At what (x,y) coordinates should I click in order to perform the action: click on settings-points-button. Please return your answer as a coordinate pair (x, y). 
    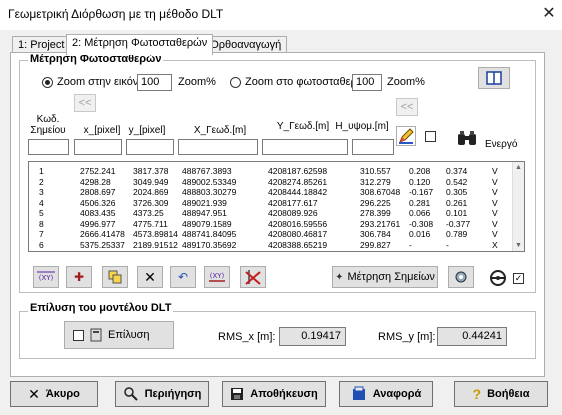
    Looking at the image, I should click on (461, 277).